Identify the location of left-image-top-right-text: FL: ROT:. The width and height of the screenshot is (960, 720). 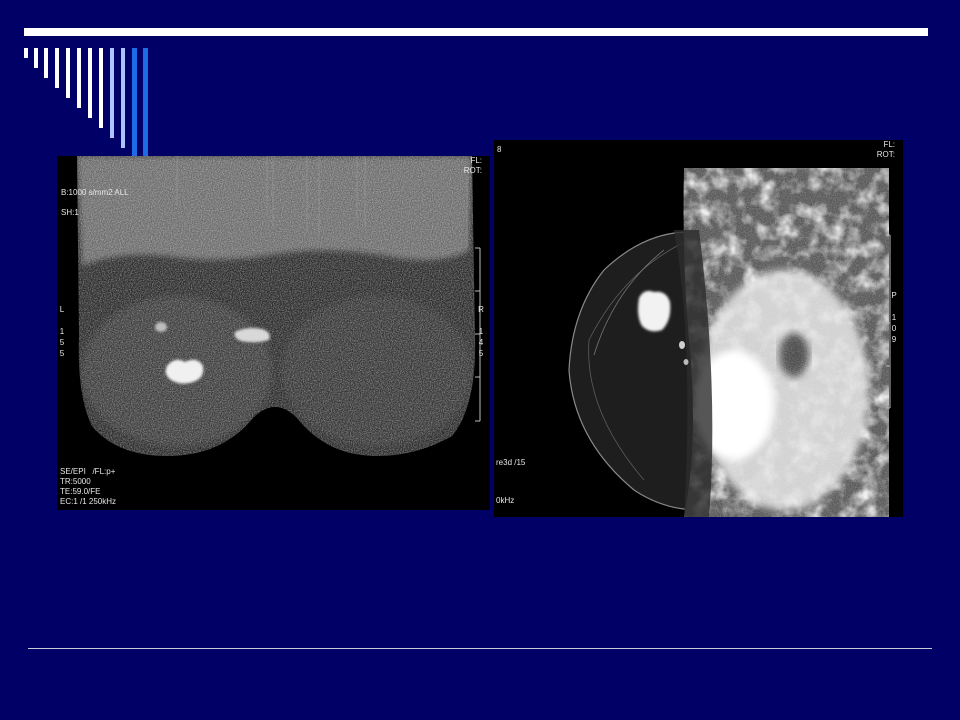
(472, 165).